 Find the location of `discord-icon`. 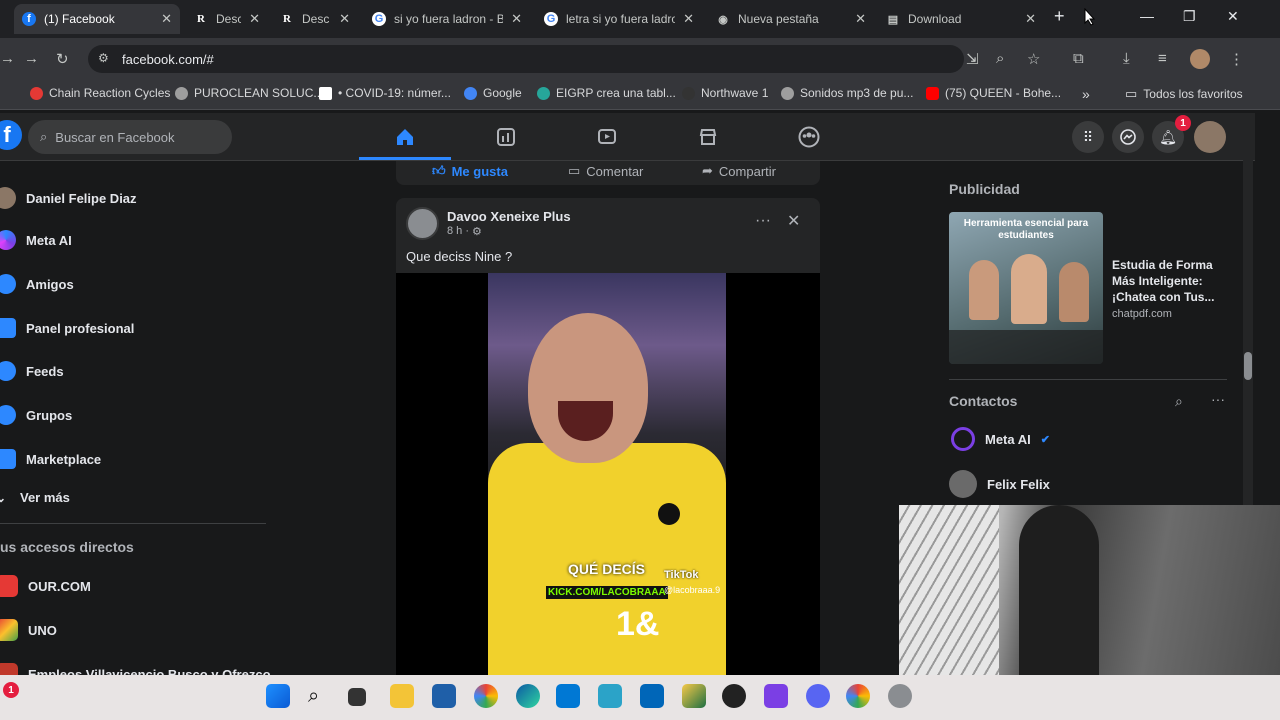

discord-icon is located at coordinates (818, 696).